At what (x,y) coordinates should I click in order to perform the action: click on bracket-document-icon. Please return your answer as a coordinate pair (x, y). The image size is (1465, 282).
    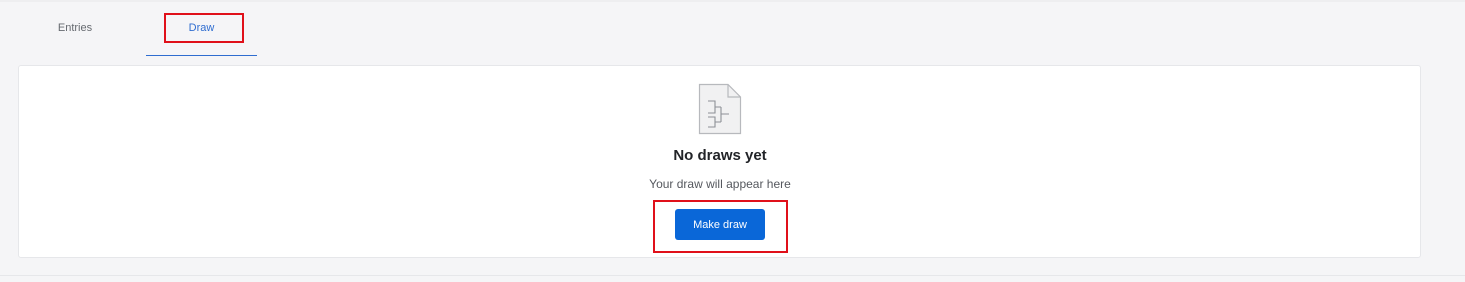
    Looking at the image, I should click on (720, 109).